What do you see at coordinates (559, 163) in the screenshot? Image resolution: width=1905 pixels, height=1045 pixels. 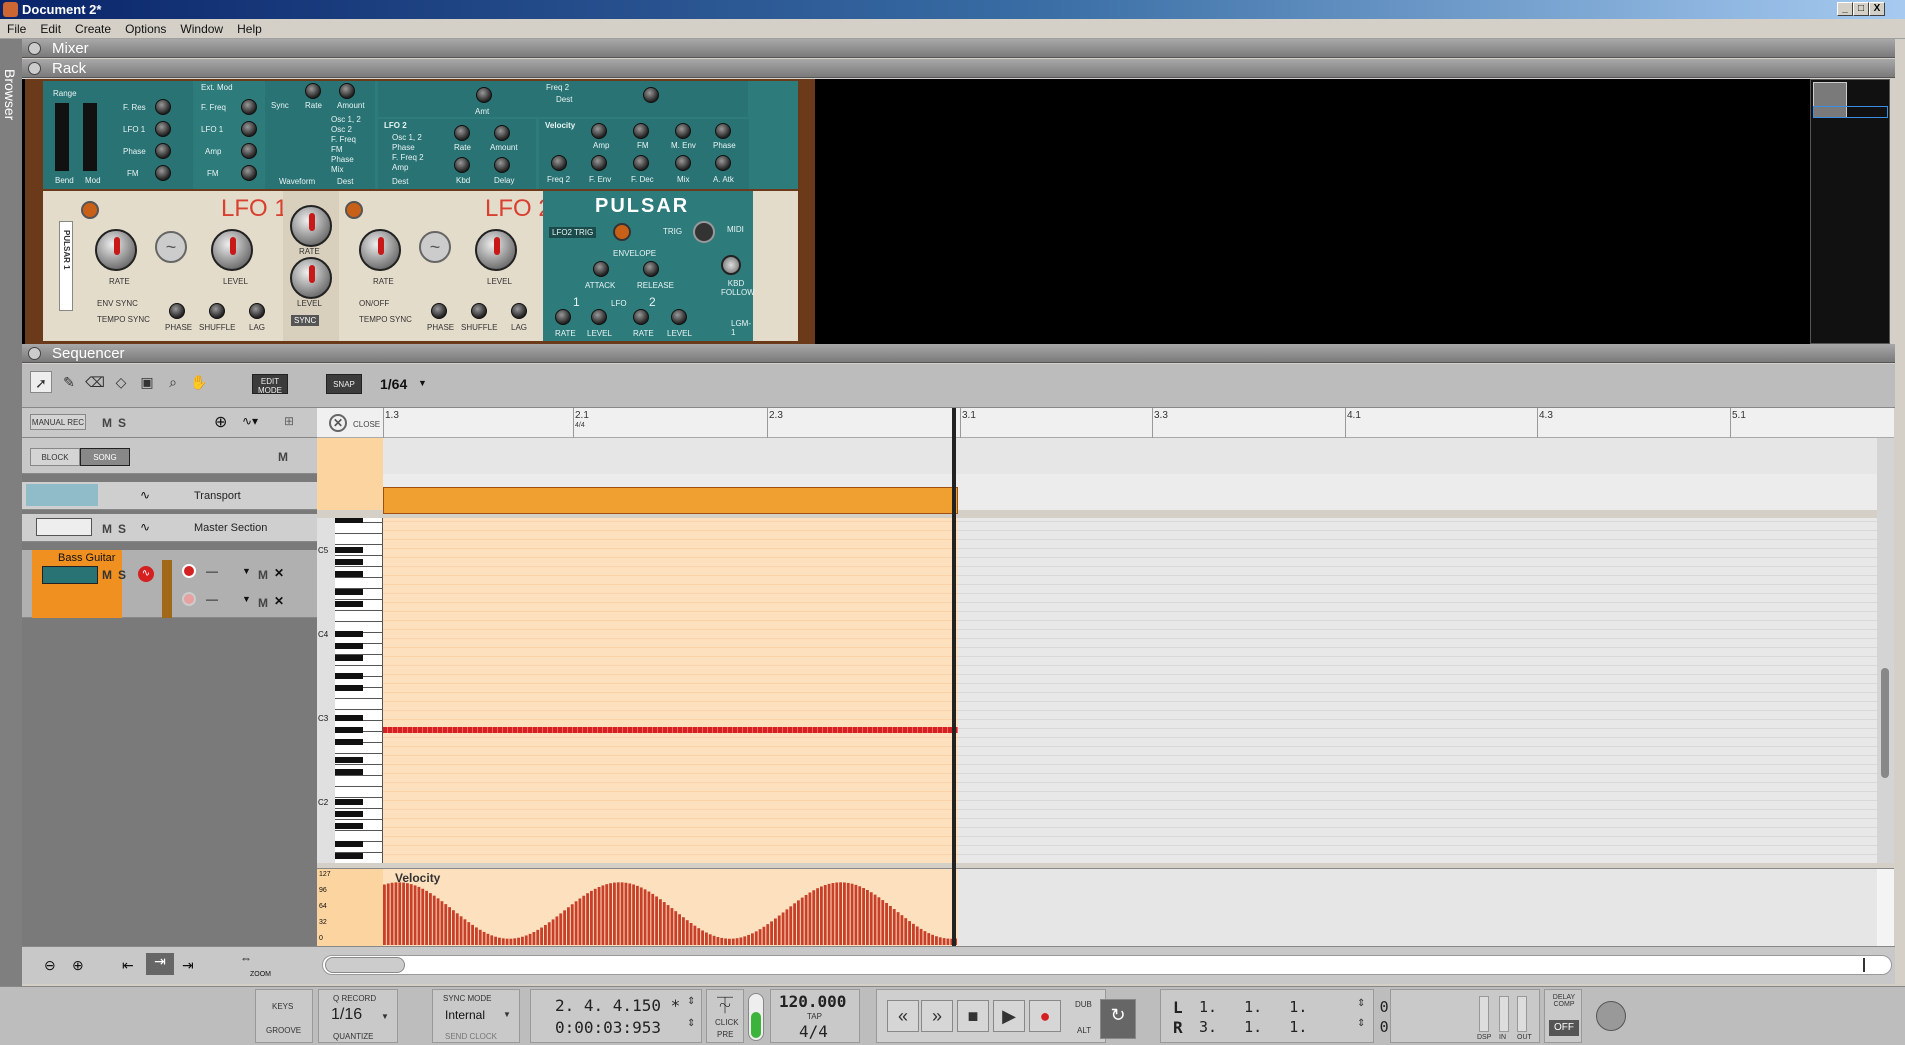 I see `vel-freq2-knob` at bounding box center [559, 163].